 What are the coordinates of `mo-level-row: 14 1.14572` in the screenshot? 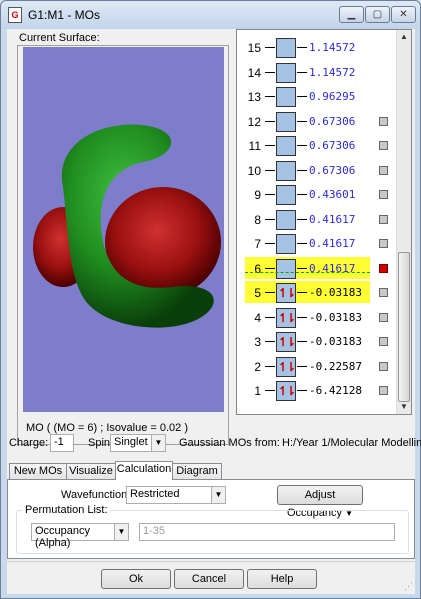 It's located at (317, 73).